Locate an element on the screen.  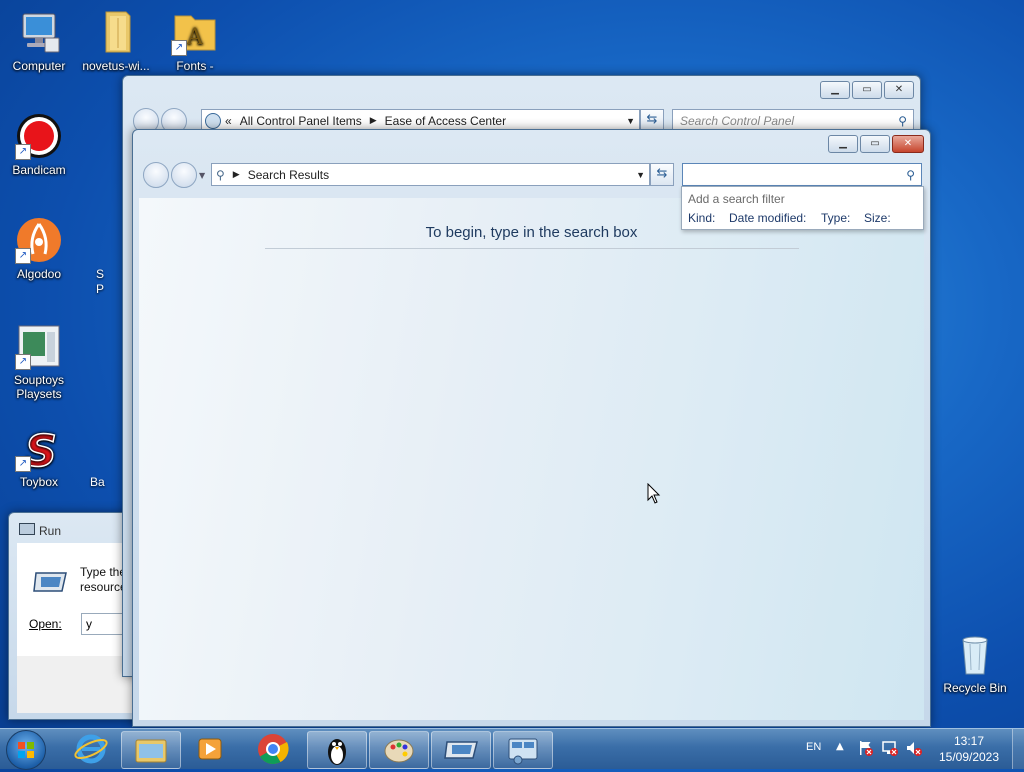
desktop-icon-label: Souptoys Playsets is located at coordinates (39, 387).